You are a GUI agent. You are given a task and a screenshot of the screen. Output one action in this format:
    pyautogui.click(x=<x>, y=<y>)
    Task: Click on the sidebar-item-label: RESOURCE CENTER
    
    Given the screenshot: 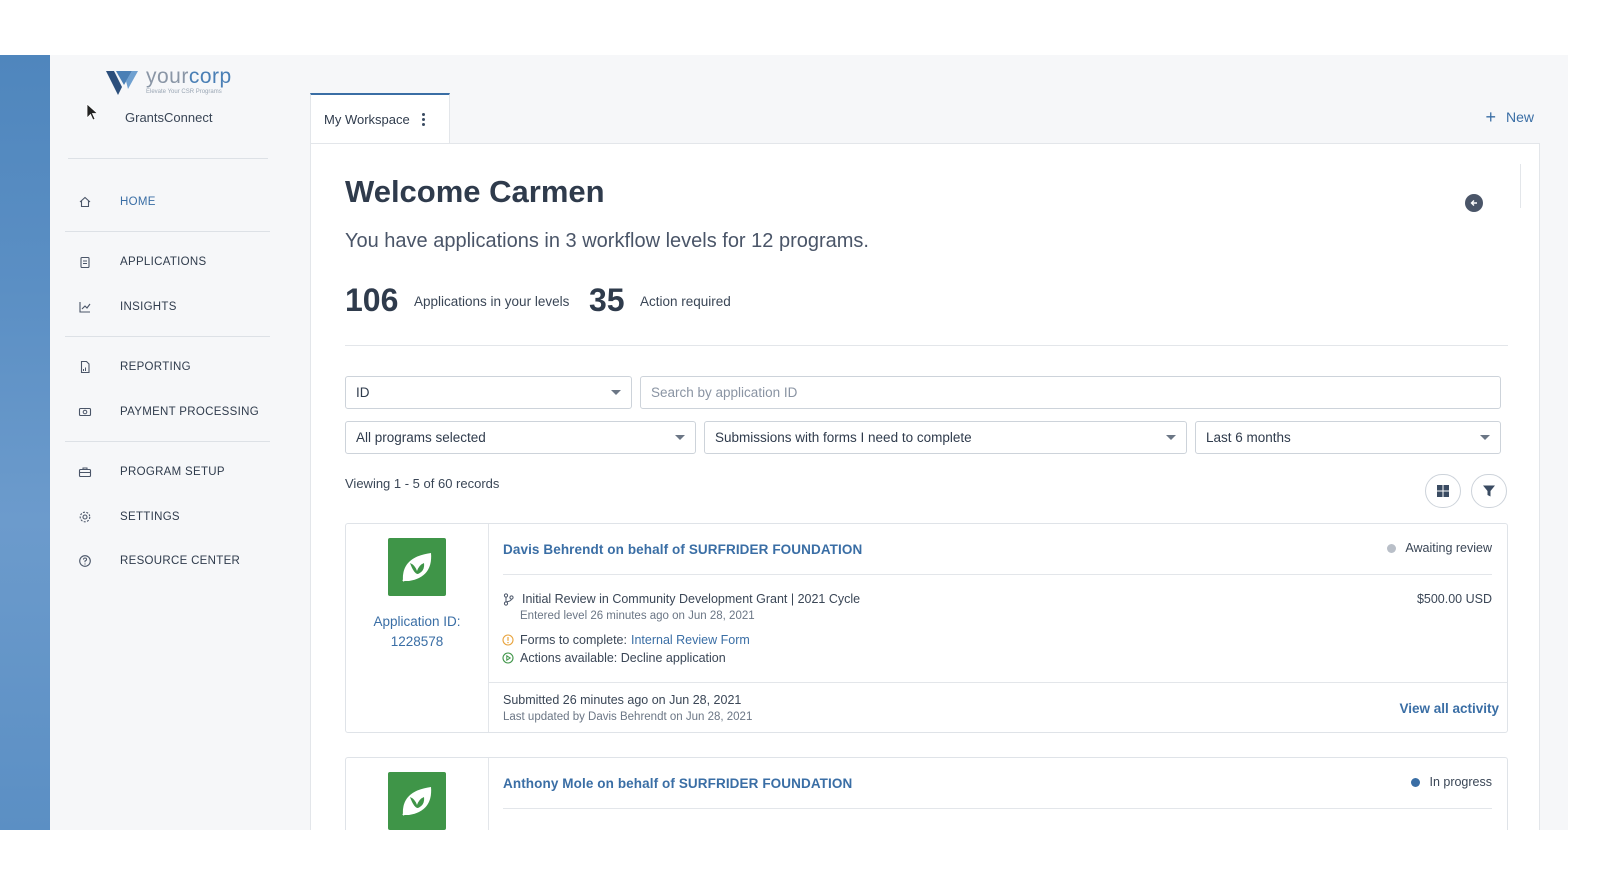 What is the action you would take?
    pyautogui.click(x=180, y=561)
    